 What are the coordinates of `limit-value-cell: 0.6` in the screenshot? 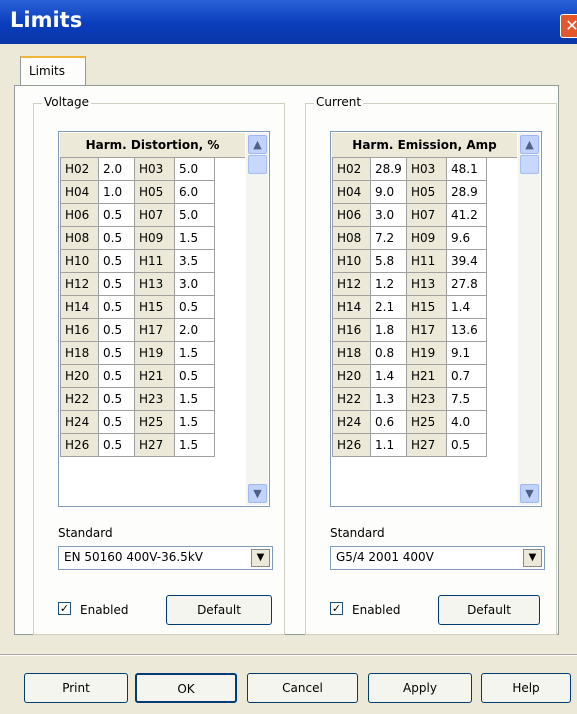 It's located at (388, 422).